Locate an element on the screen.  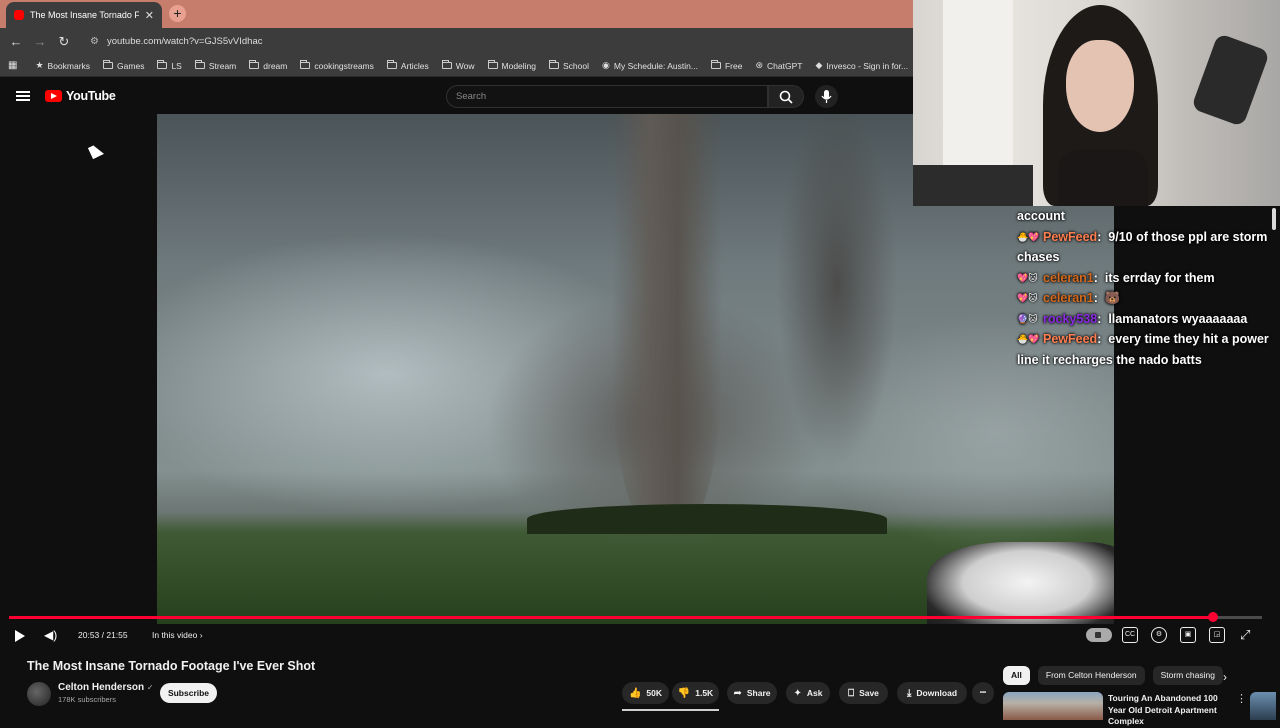
hamburger-menu-icon is located at coordinates (23, 96).